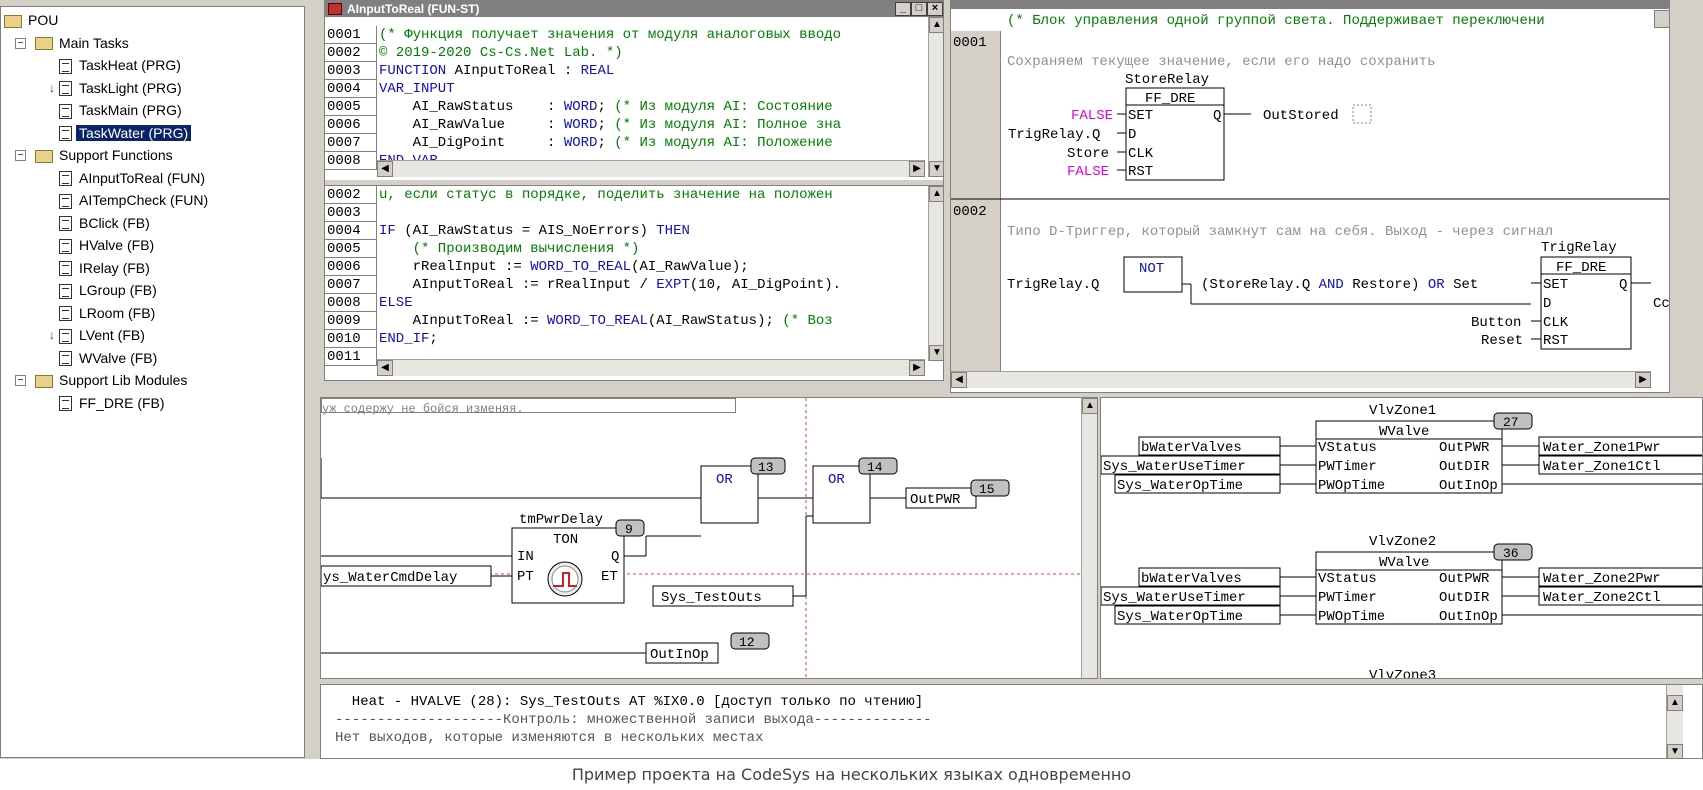 This screenshot has height=790, width=1703. I want to click on tree-item: TaskLight (PRG), so click(122, 88).